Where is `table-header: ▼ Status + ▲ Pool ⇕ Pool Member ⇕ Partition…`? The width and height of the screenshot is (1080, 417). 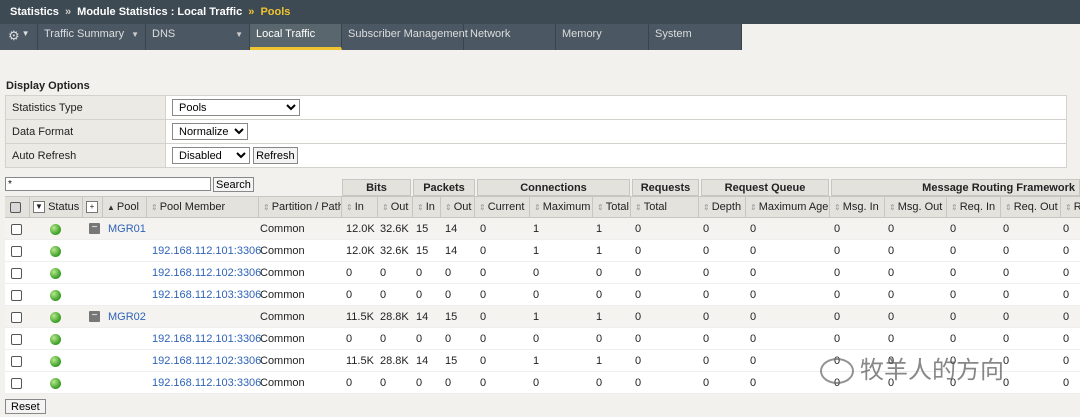 table-header: ▼ Status + ▲ Pool ⇕ Pool Member ⇕ Partition… is located at coordinates (542, 207).